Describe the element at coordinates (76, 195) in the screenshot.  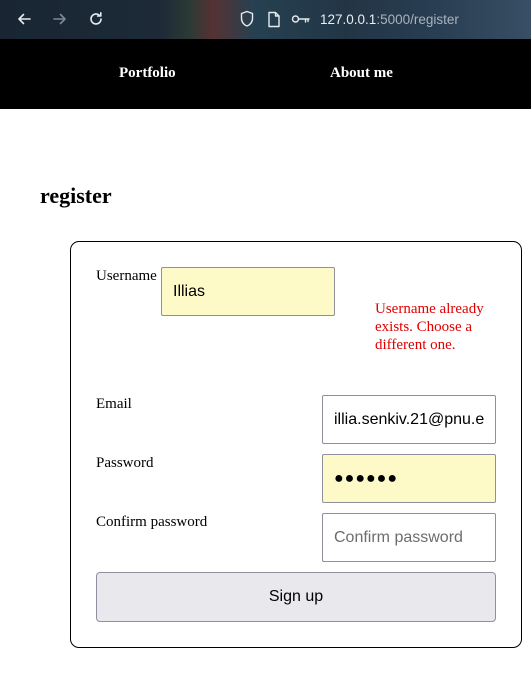
I see `page-title: register` at that location.